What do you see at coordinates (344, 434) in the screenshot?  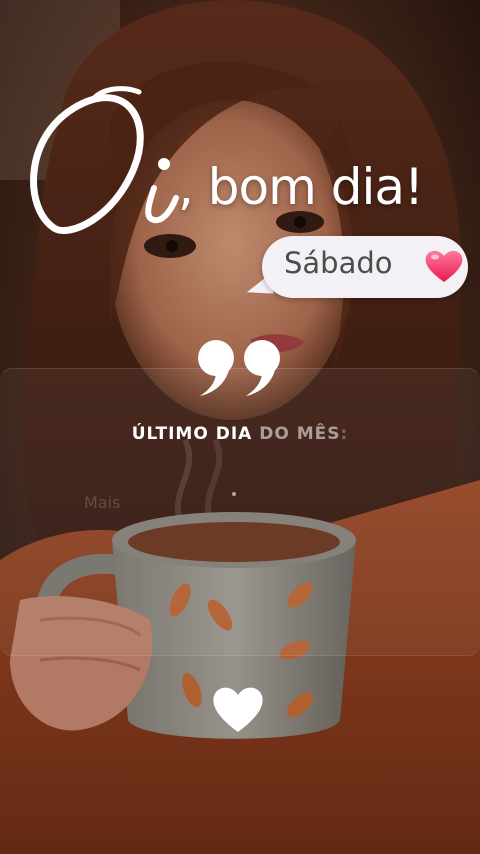 I see `caption-end: :` at bounding box center [344, 434].